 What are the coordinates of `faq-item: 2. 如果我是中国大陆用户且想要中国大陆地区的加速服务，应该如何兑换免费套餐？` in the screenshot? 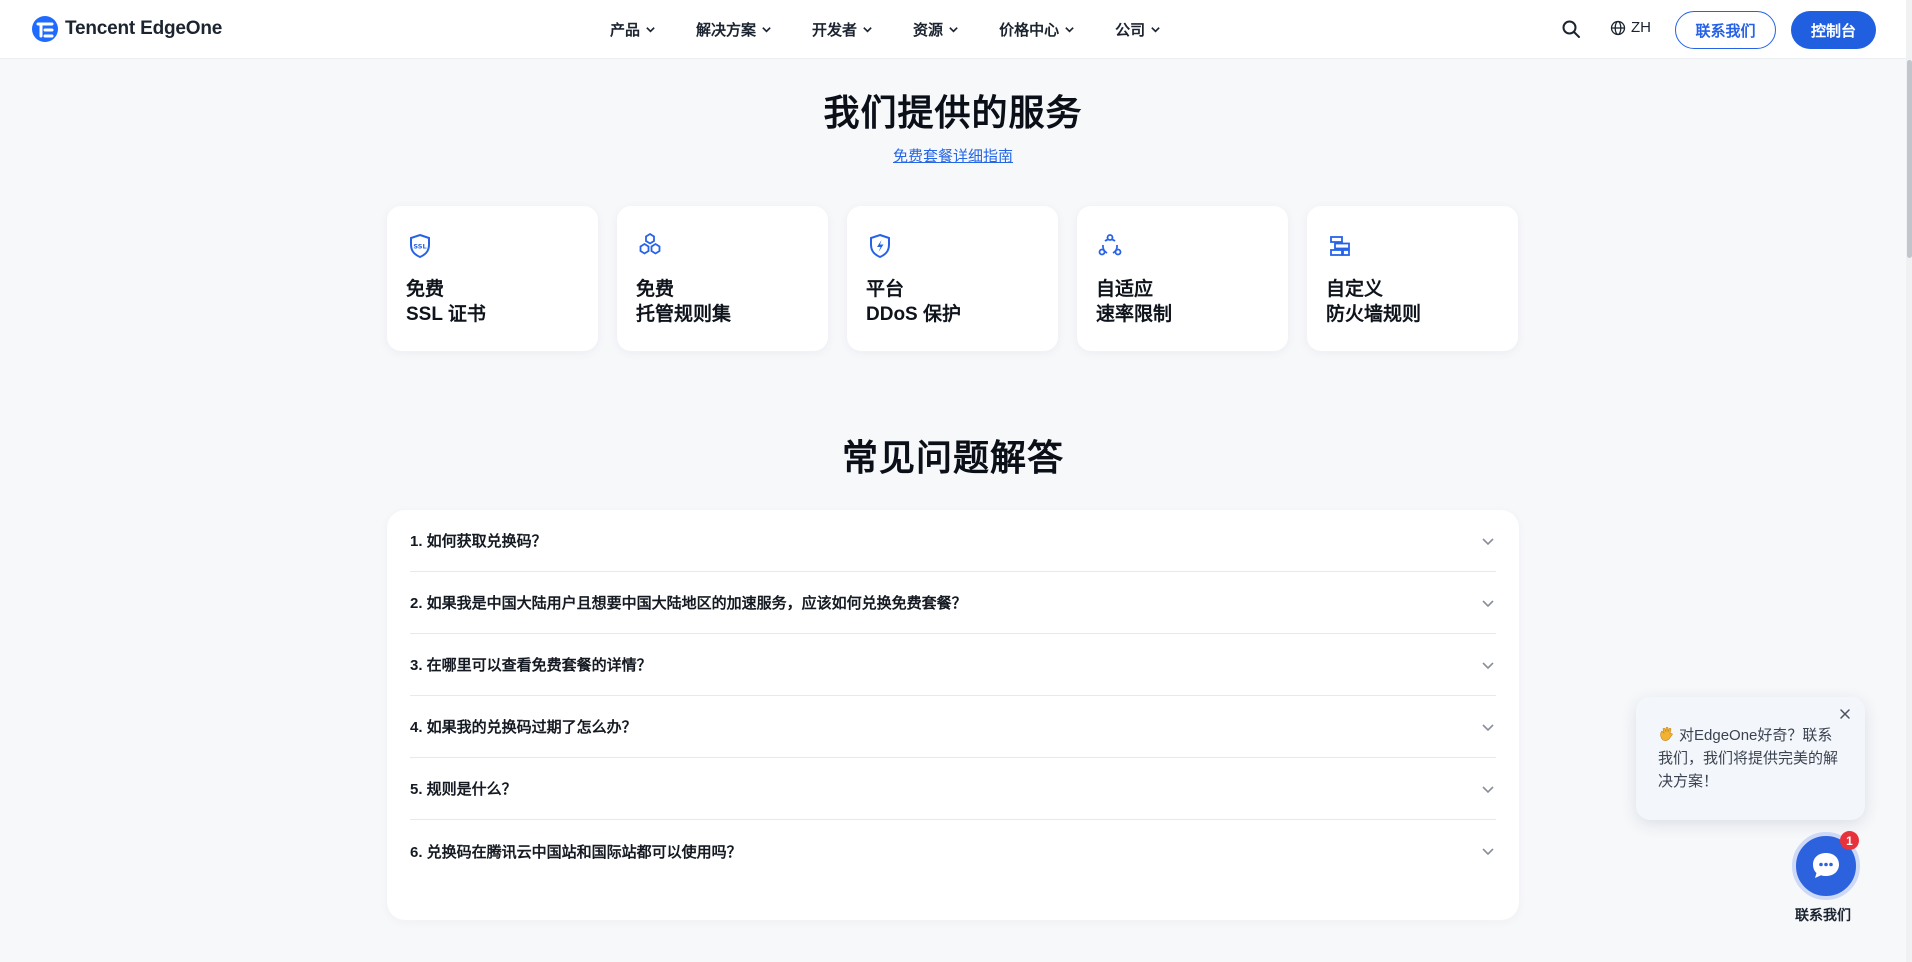 It's located at (953, 603).